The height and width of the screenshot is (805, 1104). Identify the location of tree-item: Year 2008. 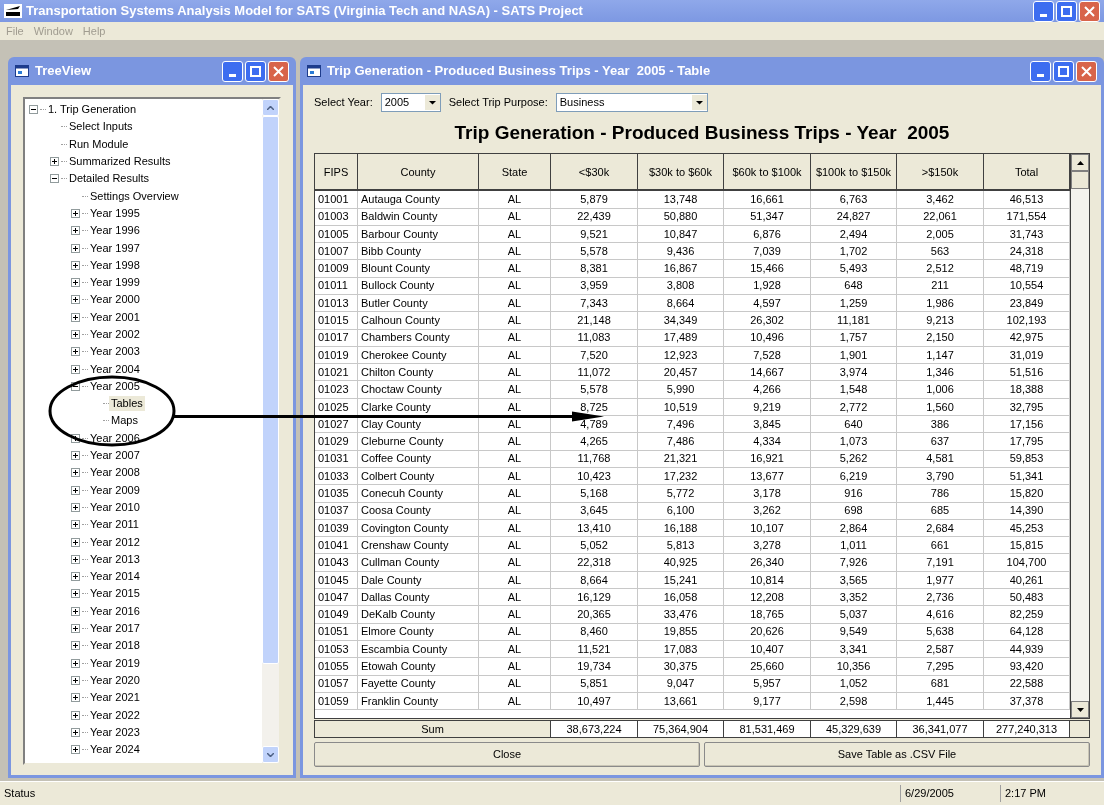
(115, 473).